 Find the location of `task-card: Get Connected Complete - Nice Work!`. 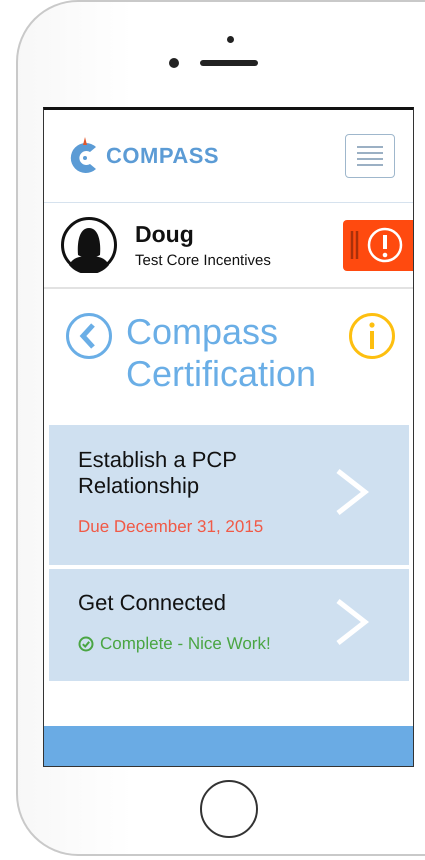

task-card: Get Connected Complete - Nice Work! is located at coordinates (229, 625).